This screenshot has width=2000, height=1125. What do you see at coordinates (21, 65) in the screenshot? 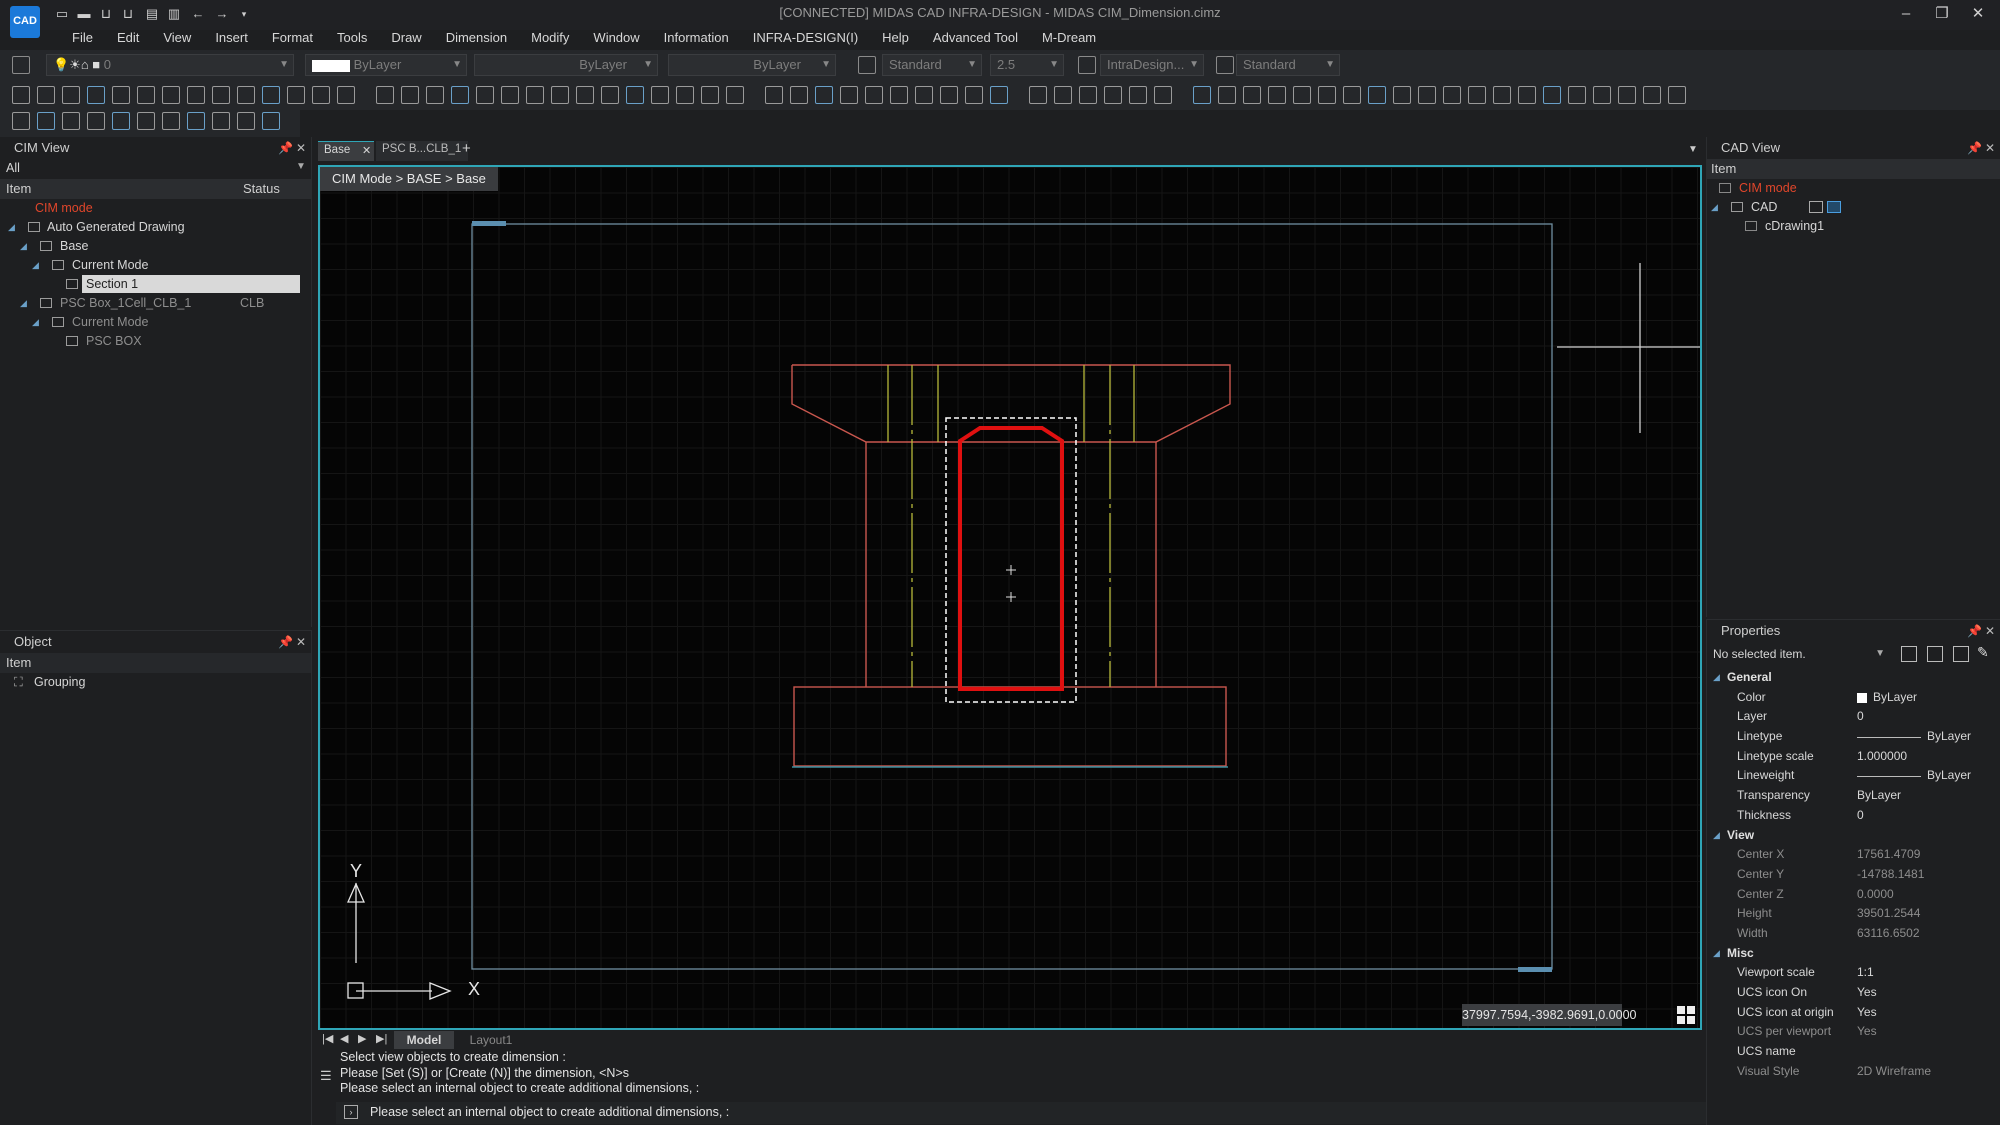
I see `layer-manager-icon` at bounding box center [21, 65].